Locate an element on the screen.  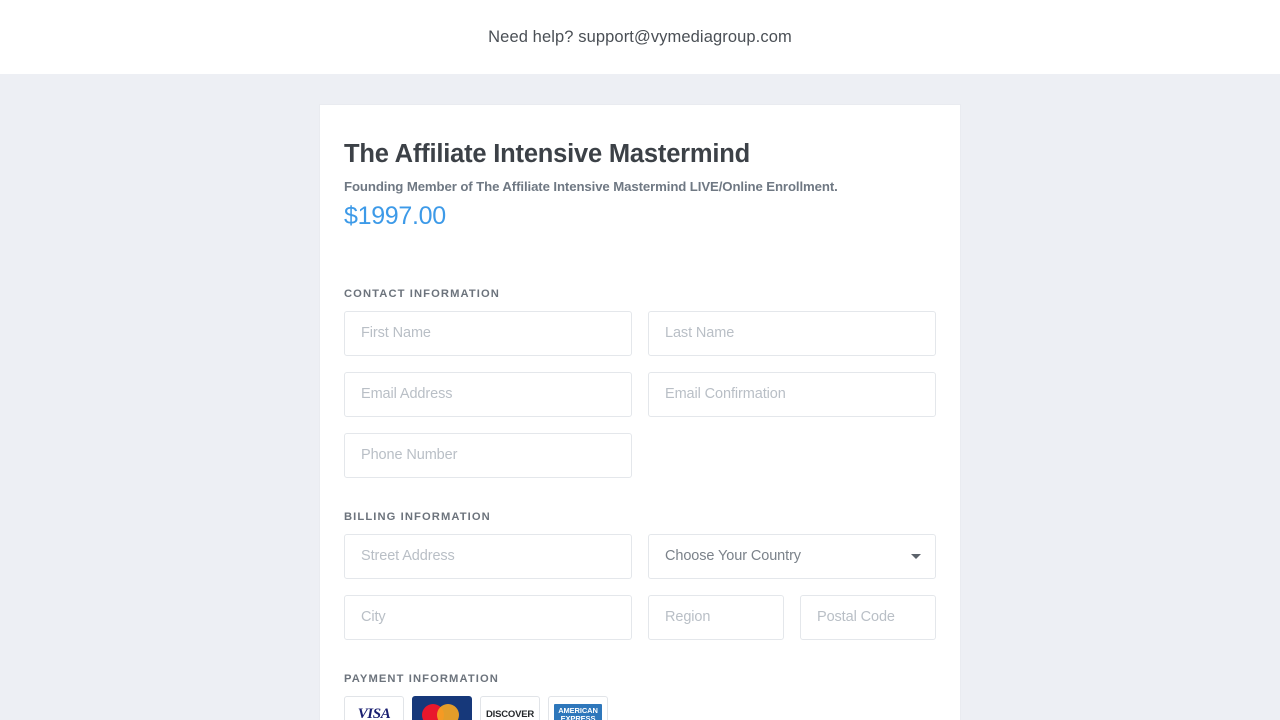
payment-section-label: PAYMENT INFORMATION is located at coordinates (421, 678).